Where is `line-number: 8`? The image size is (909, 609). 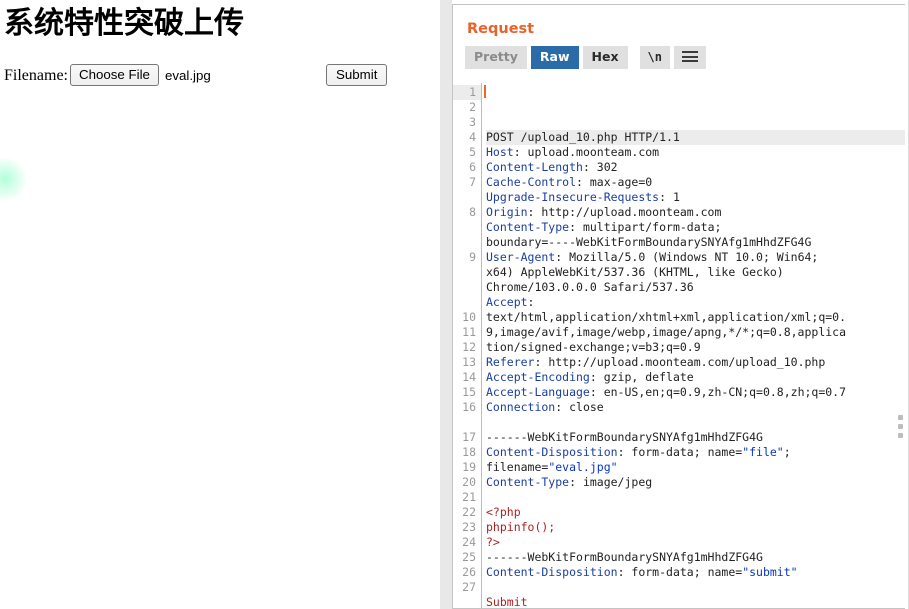 line-number: 8 is located at coordinates (472, 212).